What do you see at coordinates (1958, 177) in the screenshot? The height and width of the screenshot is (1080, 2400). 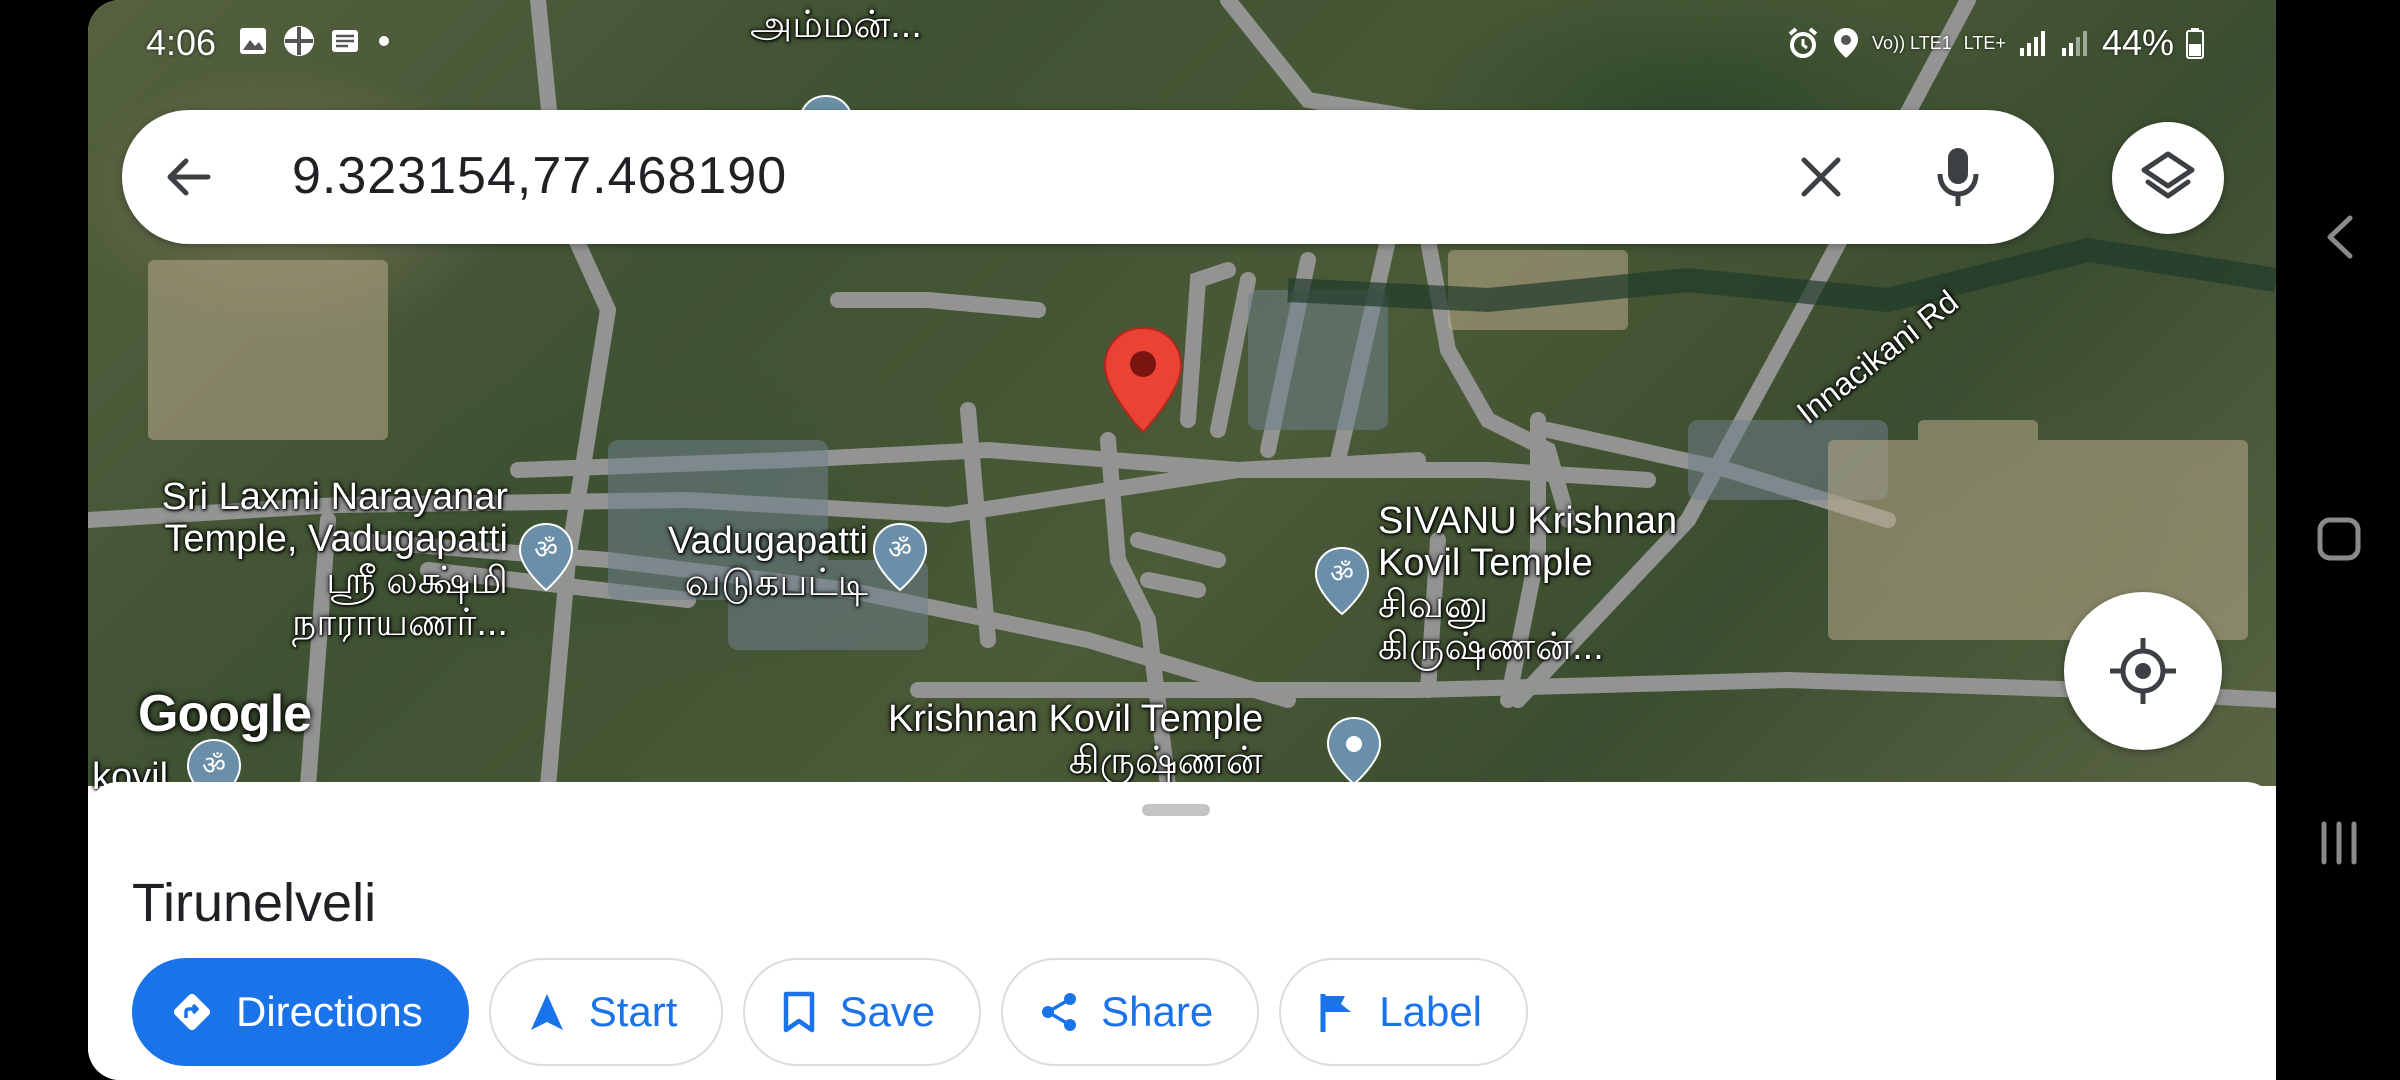 I see `microphone-icon` at bounding box center [1958, 177].